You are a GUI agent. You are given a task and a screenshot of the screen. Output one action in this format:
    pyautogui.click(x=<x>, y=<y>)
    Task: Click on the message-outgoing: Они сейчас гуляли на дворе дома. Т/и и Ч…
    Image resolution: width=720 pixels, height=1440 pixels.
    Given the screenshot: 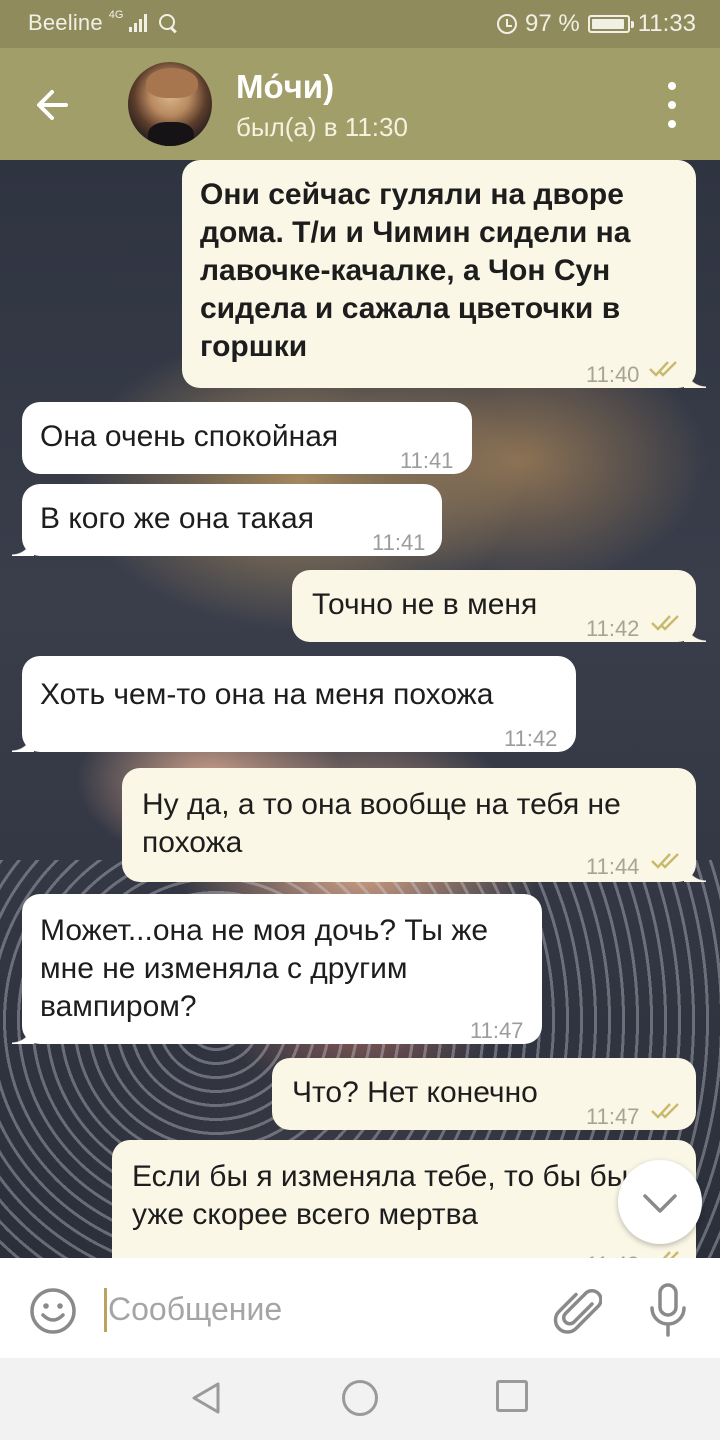 What is the action you would take?
    pyautogui.click(x=444, y=274)
    